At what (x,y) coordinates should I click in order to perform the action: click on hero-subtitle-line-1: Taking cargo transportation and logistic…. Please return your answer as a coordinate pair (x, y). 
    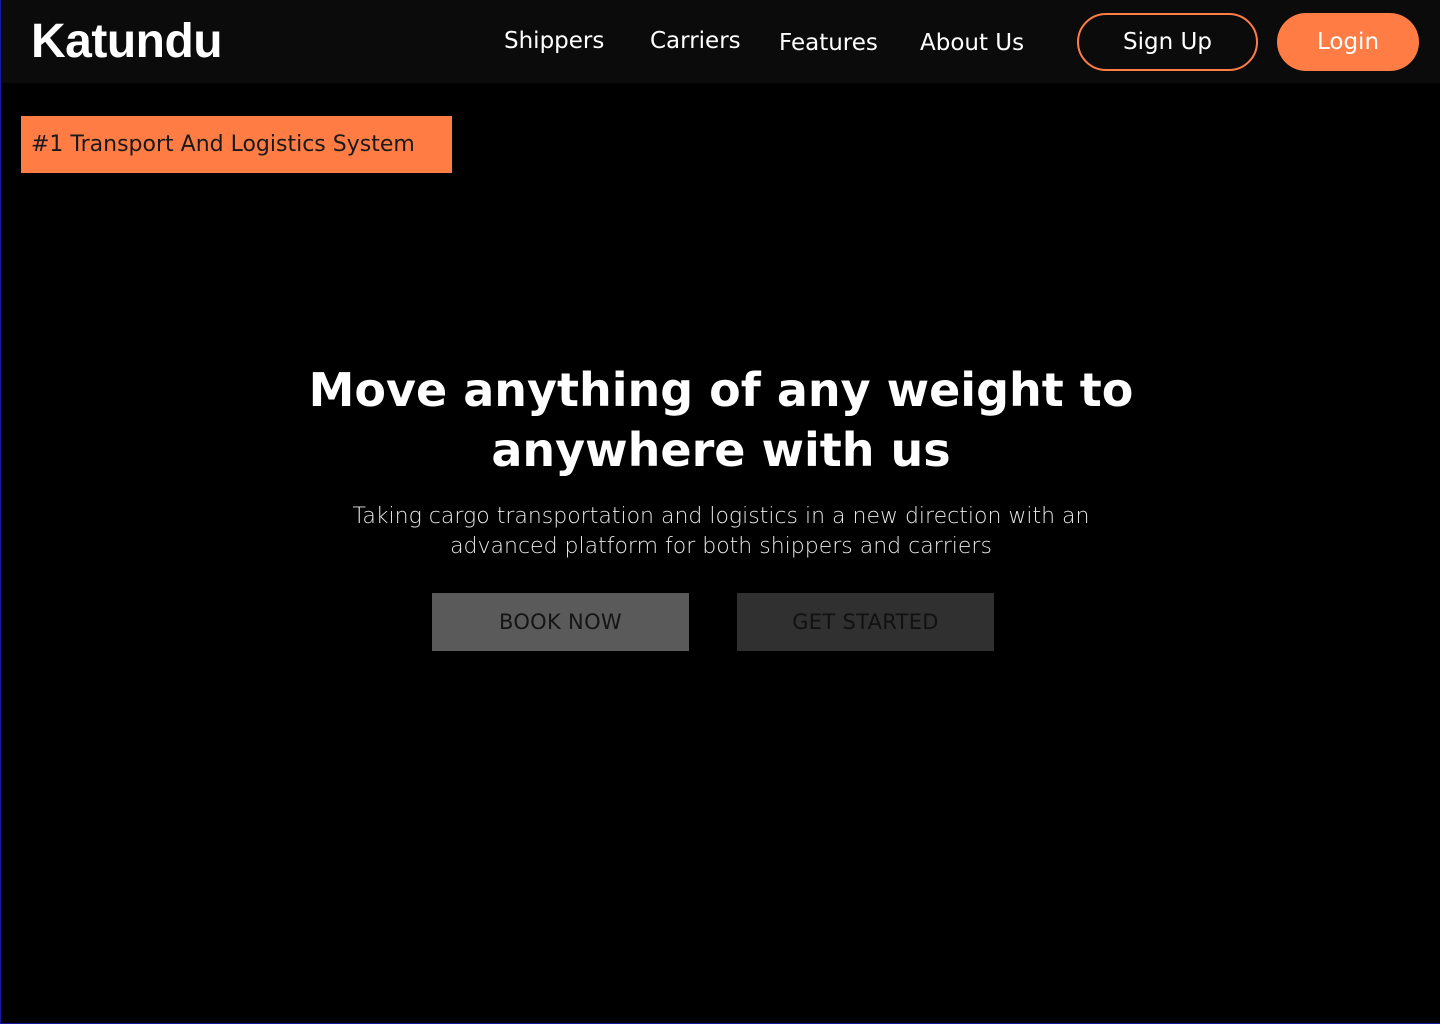
    Looking at the image, I should click on (721, 516).